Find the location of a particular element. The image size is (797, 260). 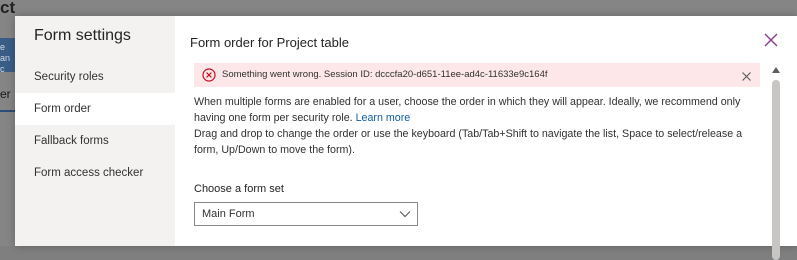

scrollbar-thumb is located at coordinates (776, 170).